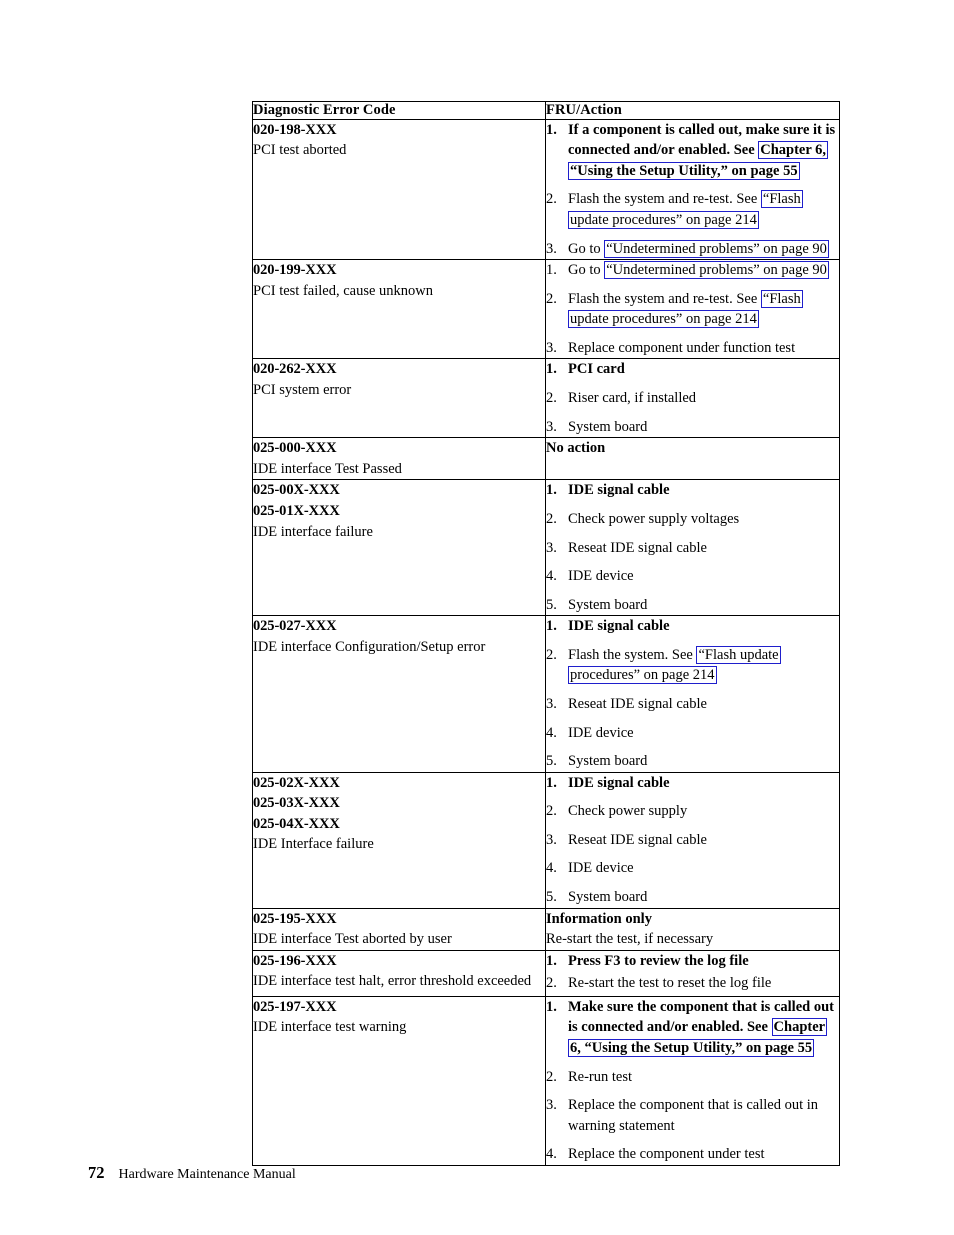 This screenshot has height=1235, width=954. I want to click on list-item-text: PCI card, so click(703, 373).